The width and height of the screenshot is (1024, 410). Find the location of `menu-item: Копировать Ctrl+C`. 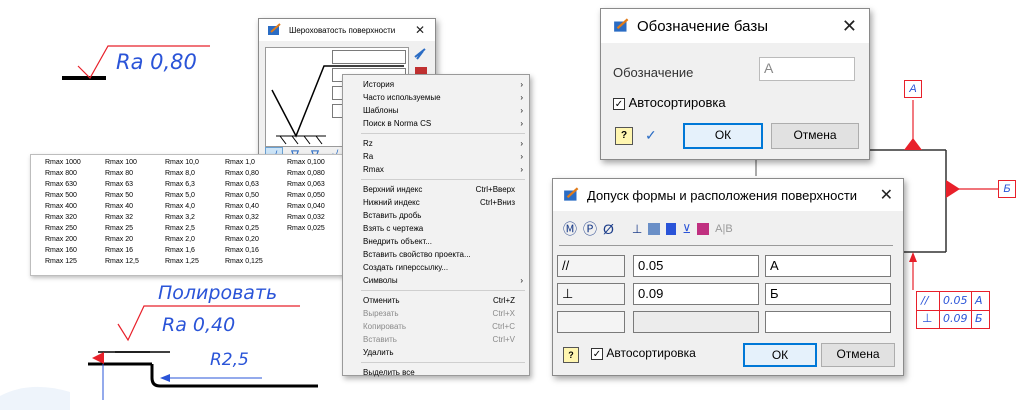

menu-item: Копировать Ctrl+C is located at coordinates (436, 326).